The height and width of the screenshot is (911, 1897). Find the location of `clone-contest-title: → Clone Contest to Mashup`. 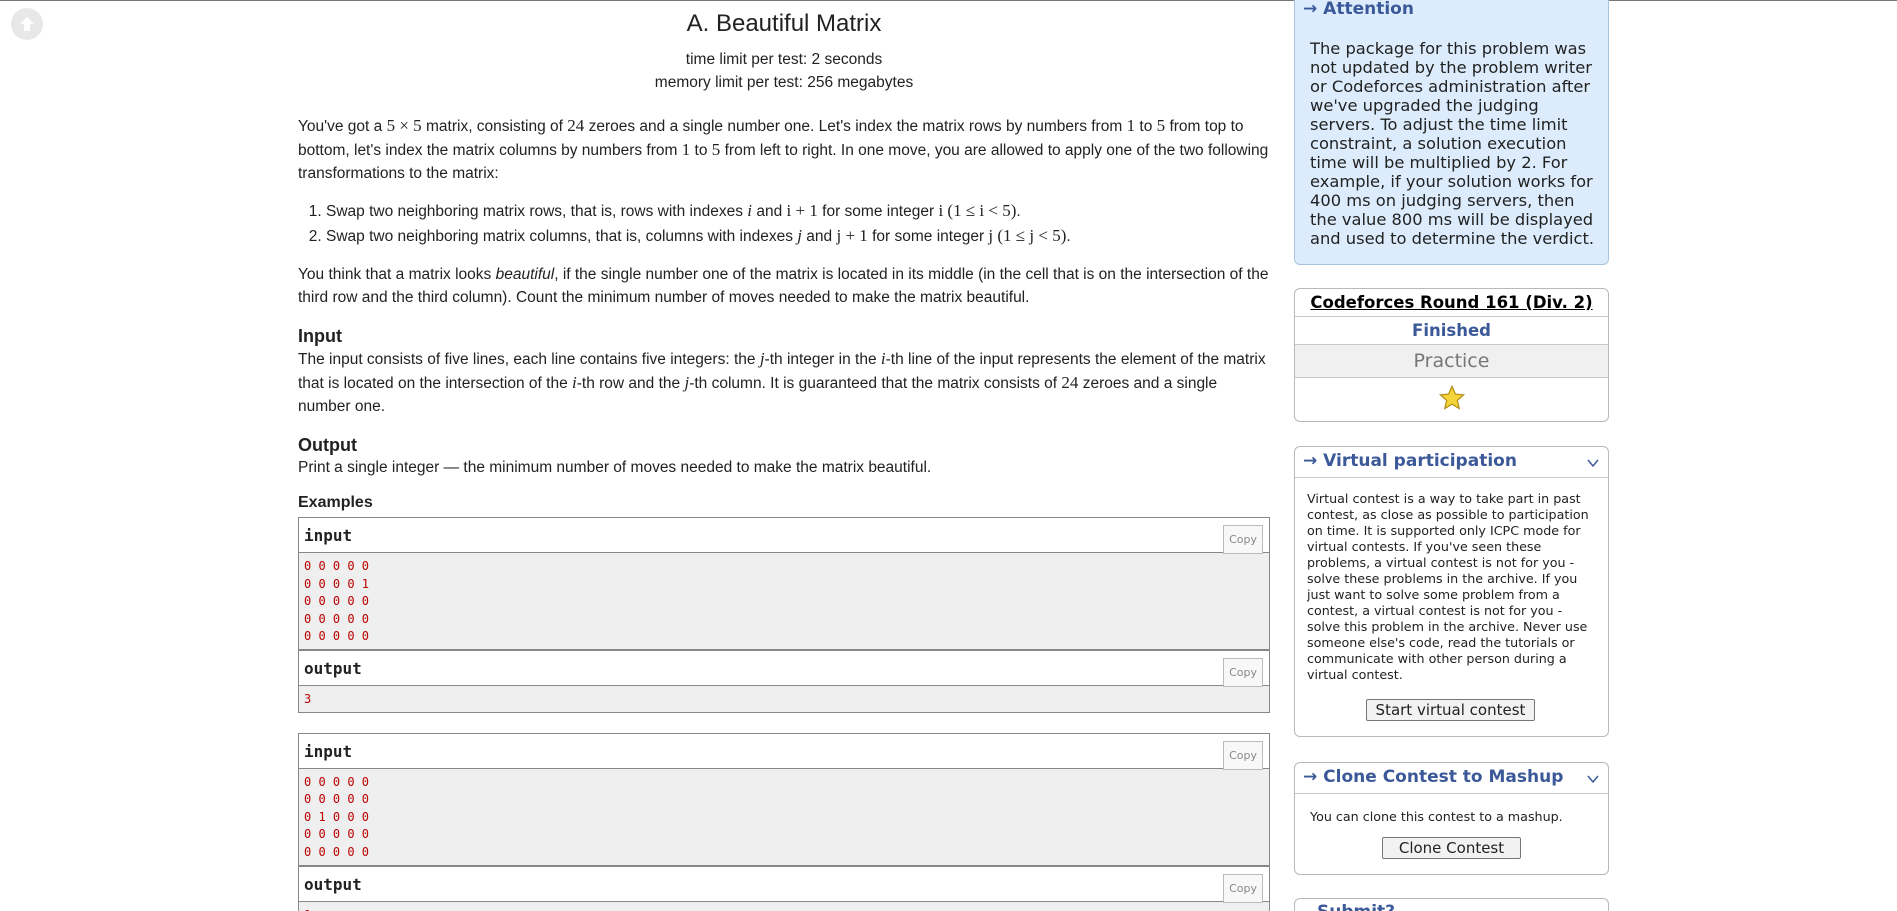

clone-contest-title: → Clone Contest to Mashup is located at coordinates (1433, 777).